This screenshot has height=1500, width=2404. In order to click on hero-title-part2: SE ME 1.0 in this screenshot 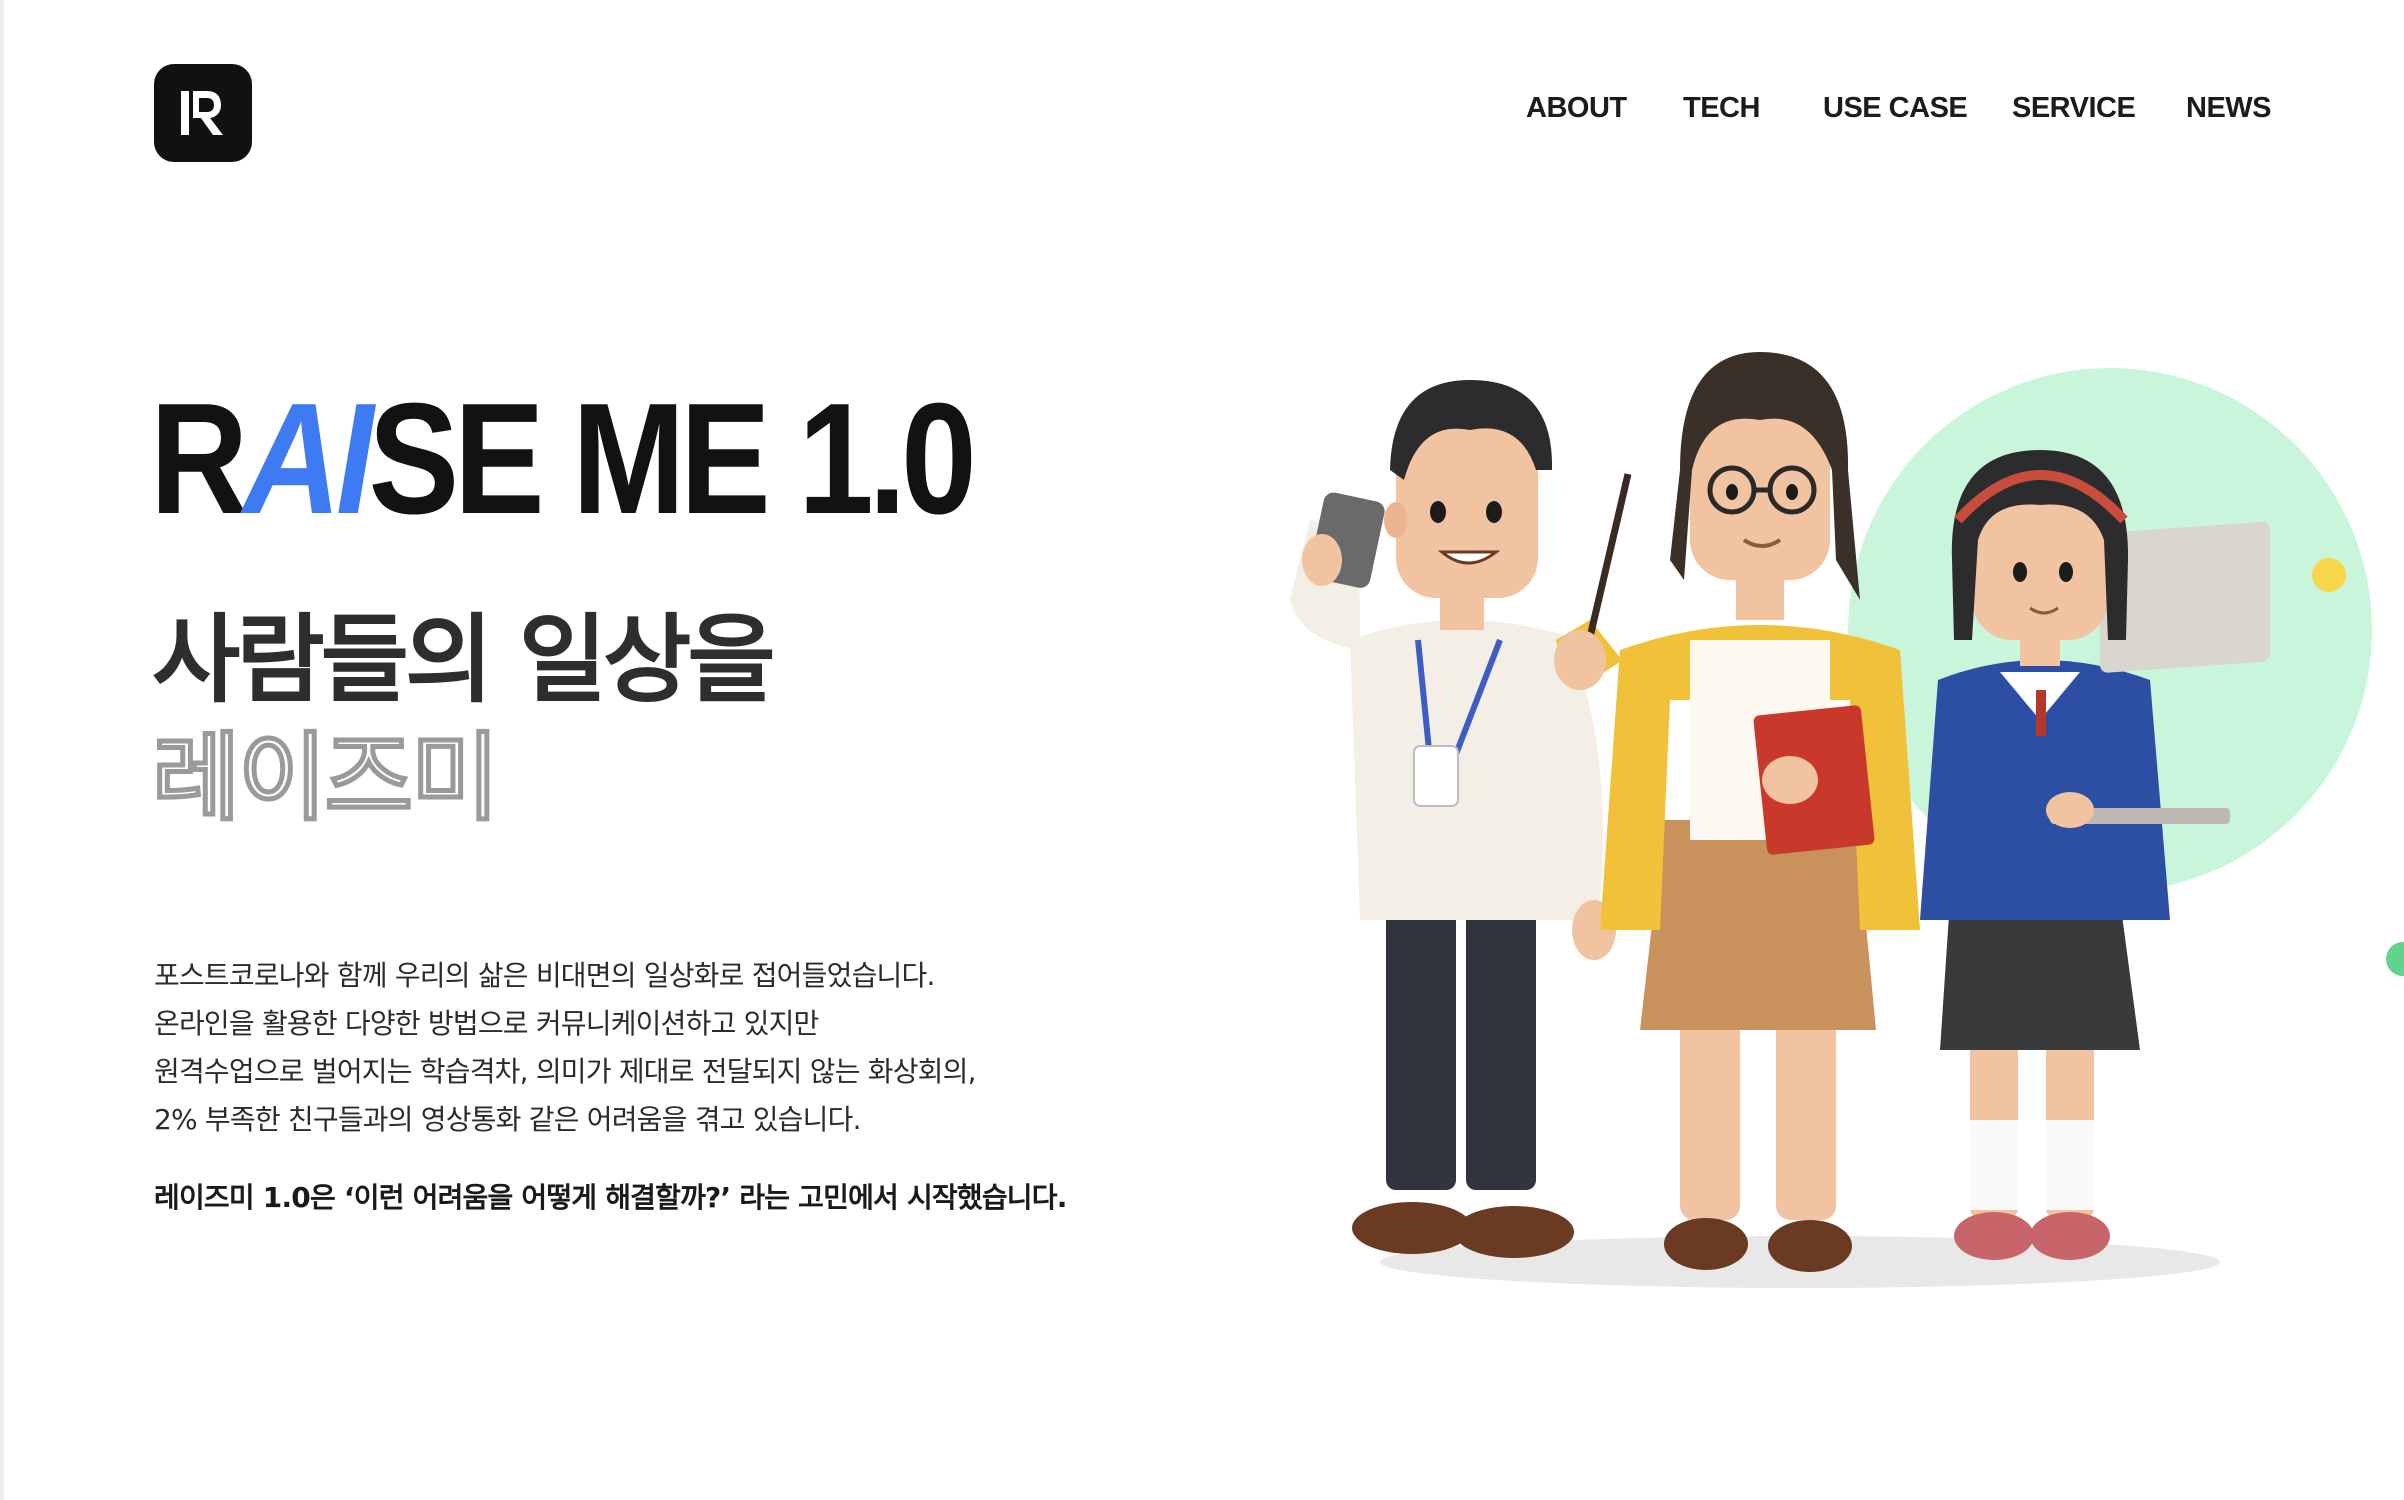, I will do `click(672, 459)`.